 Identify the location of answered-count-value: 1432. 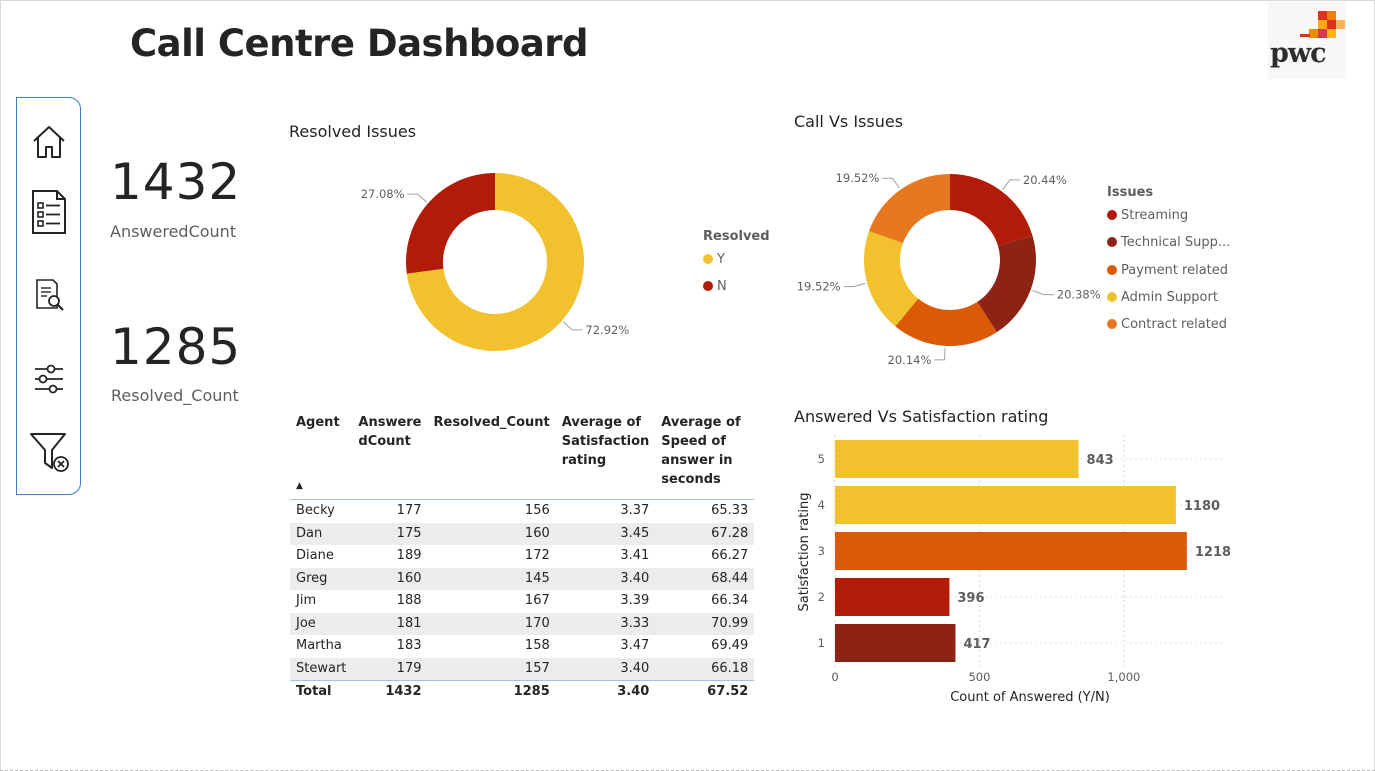
(176, 182).